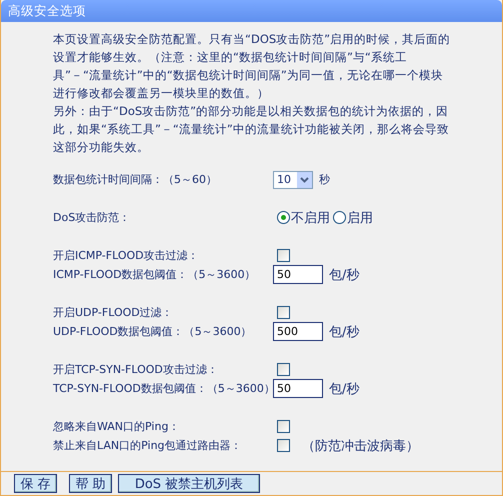 This screenshot has width=503, height=496. What do you see at coordinates (155, 274) in the screenshot?
I see `field-label: ICMP-FLOOD数据包阈值：（5～3600）` at bounding box center [155, 274].